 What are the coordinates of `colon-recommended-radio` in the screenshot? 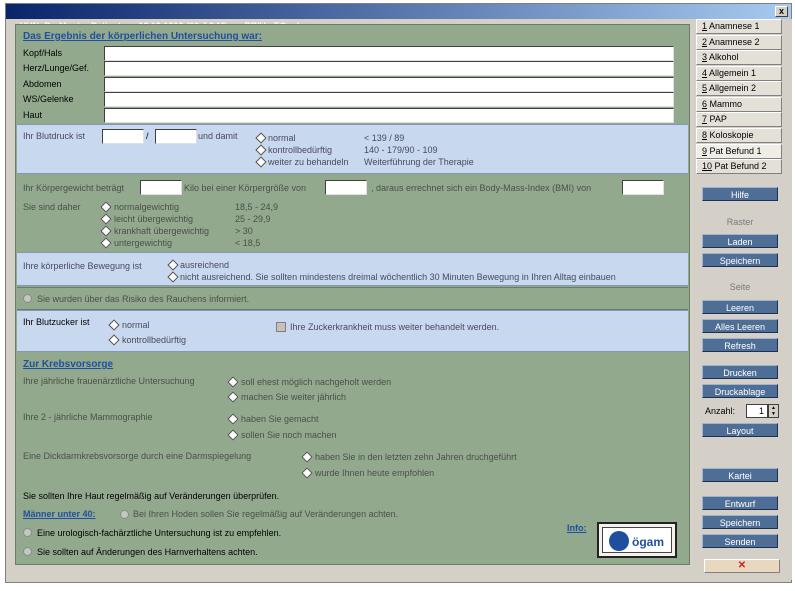 It's located at (307, 473).